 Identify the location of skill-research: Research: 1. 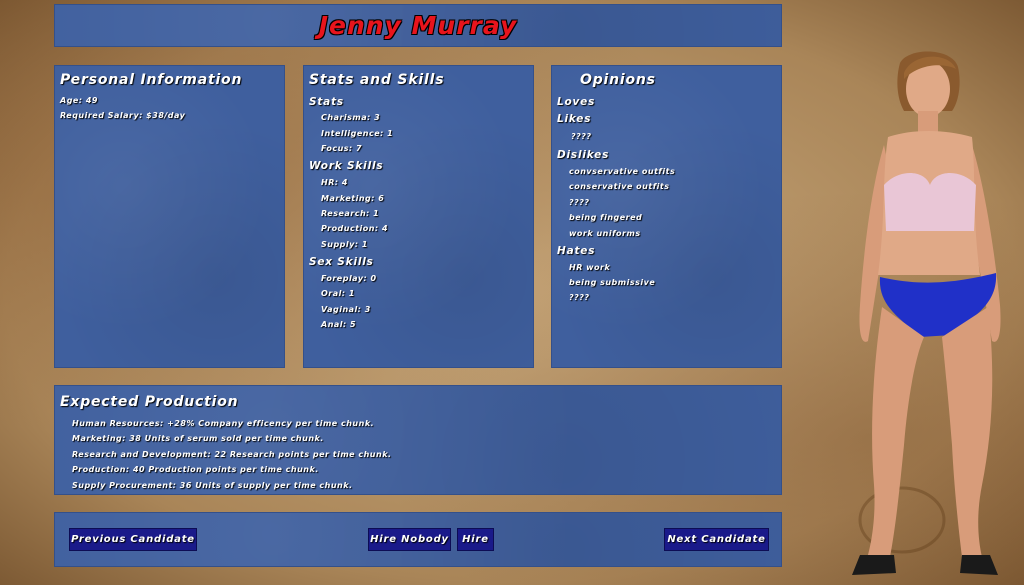
(350, 213).